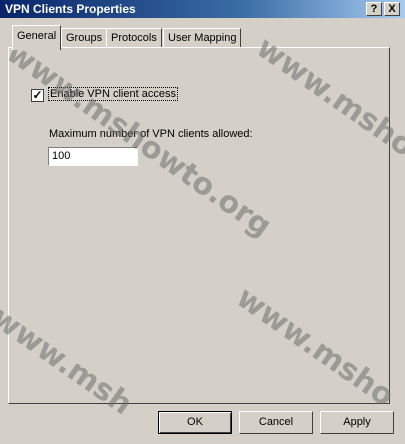 This screenshot has width=405, height=444. I want to click on cancel-button: Cancel, so click(276, 422).